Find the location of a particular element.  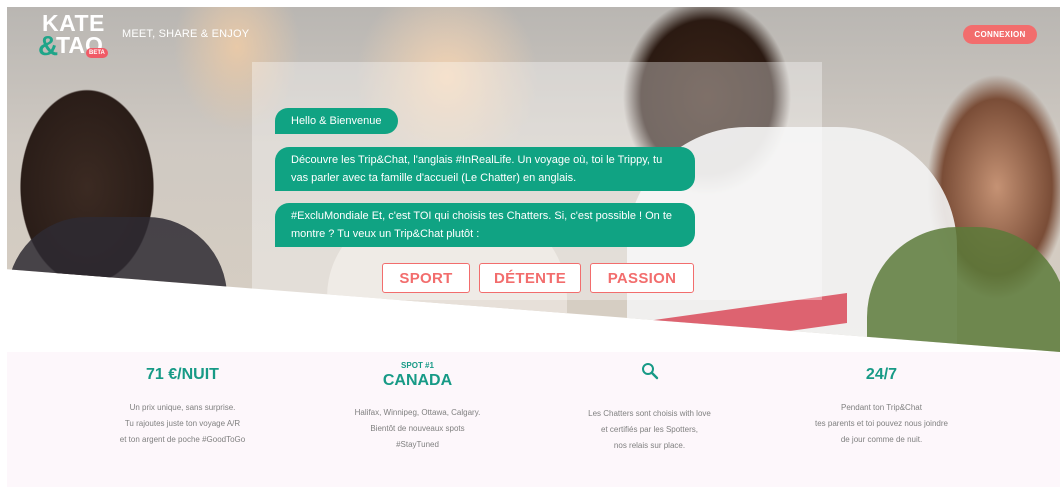

feature-icon-wrap is located at coordinates (649, 373).